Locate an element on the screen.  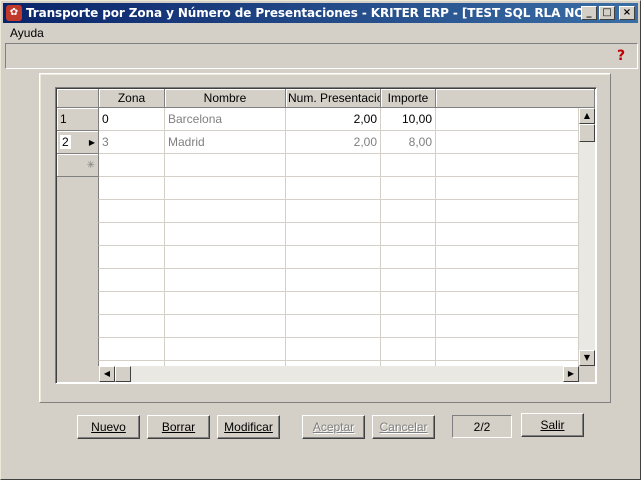
new-row-indicator: ✳ is located at coordinates (78, 165).